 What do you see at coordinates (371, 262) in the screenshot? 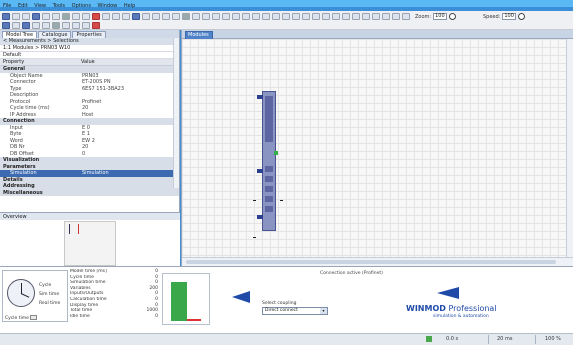
I see `scroll-thumb` at bounding box center [371, 262].